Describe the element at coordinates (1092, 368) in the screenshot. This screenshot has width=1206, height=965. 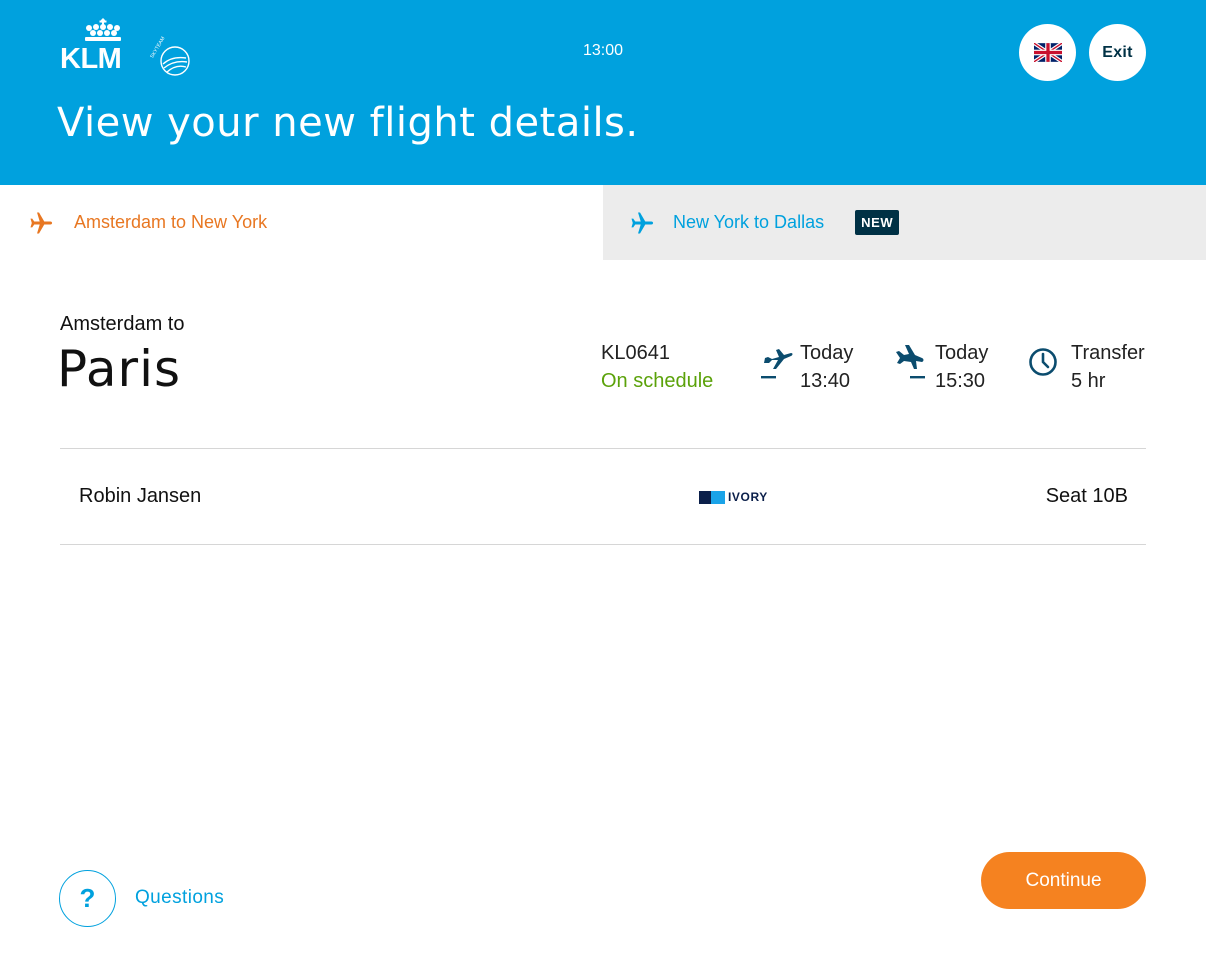
I see `transfer-info: Transfer 5 hr` at that location.